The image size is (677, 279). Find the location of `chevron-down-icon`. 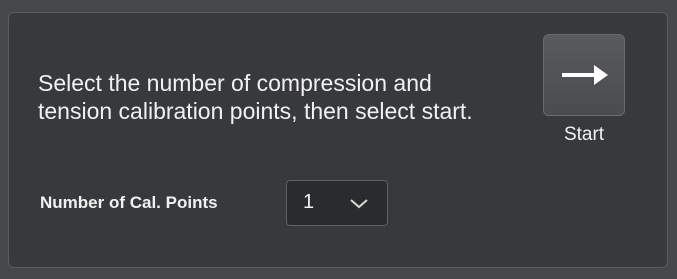

chevron-down-icon is located at coordinates (359, 204).